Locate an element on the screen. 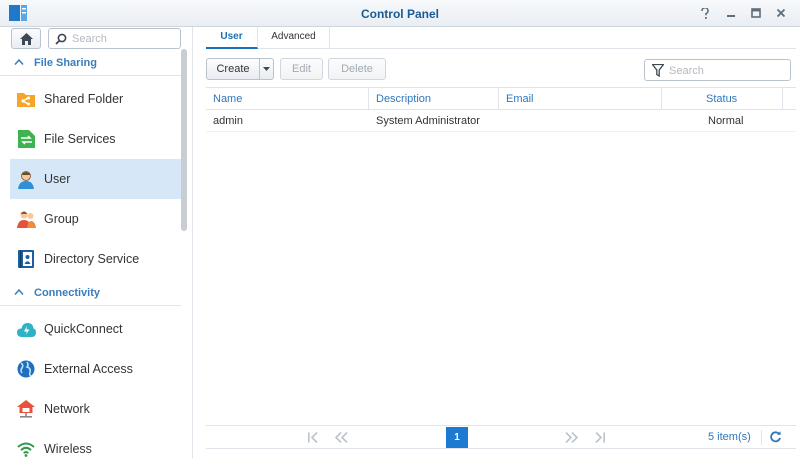 The height and width of the screenshot is (458, 800). sidebar-item-label: Network is located at coordinates (67, 409).